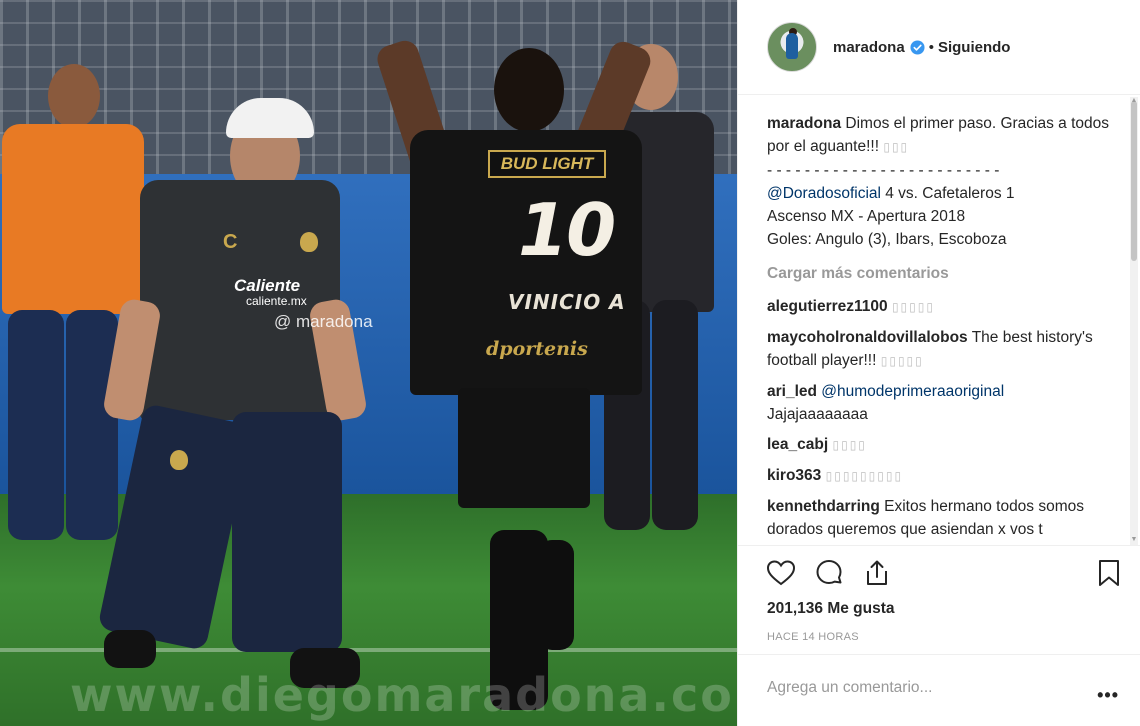 This screenshot has height=726, width=1140. Describe the element at coordinates (804, 123) in the screenshot. I see `caption-username: maradona` at that location.